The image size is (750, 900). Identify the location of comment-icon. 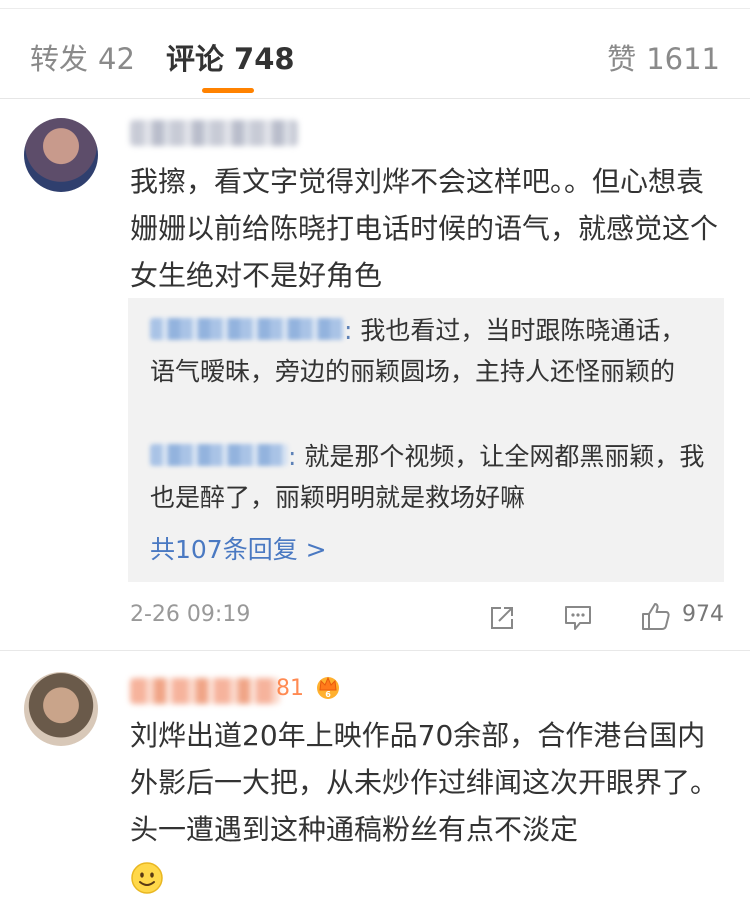
(578, 618).